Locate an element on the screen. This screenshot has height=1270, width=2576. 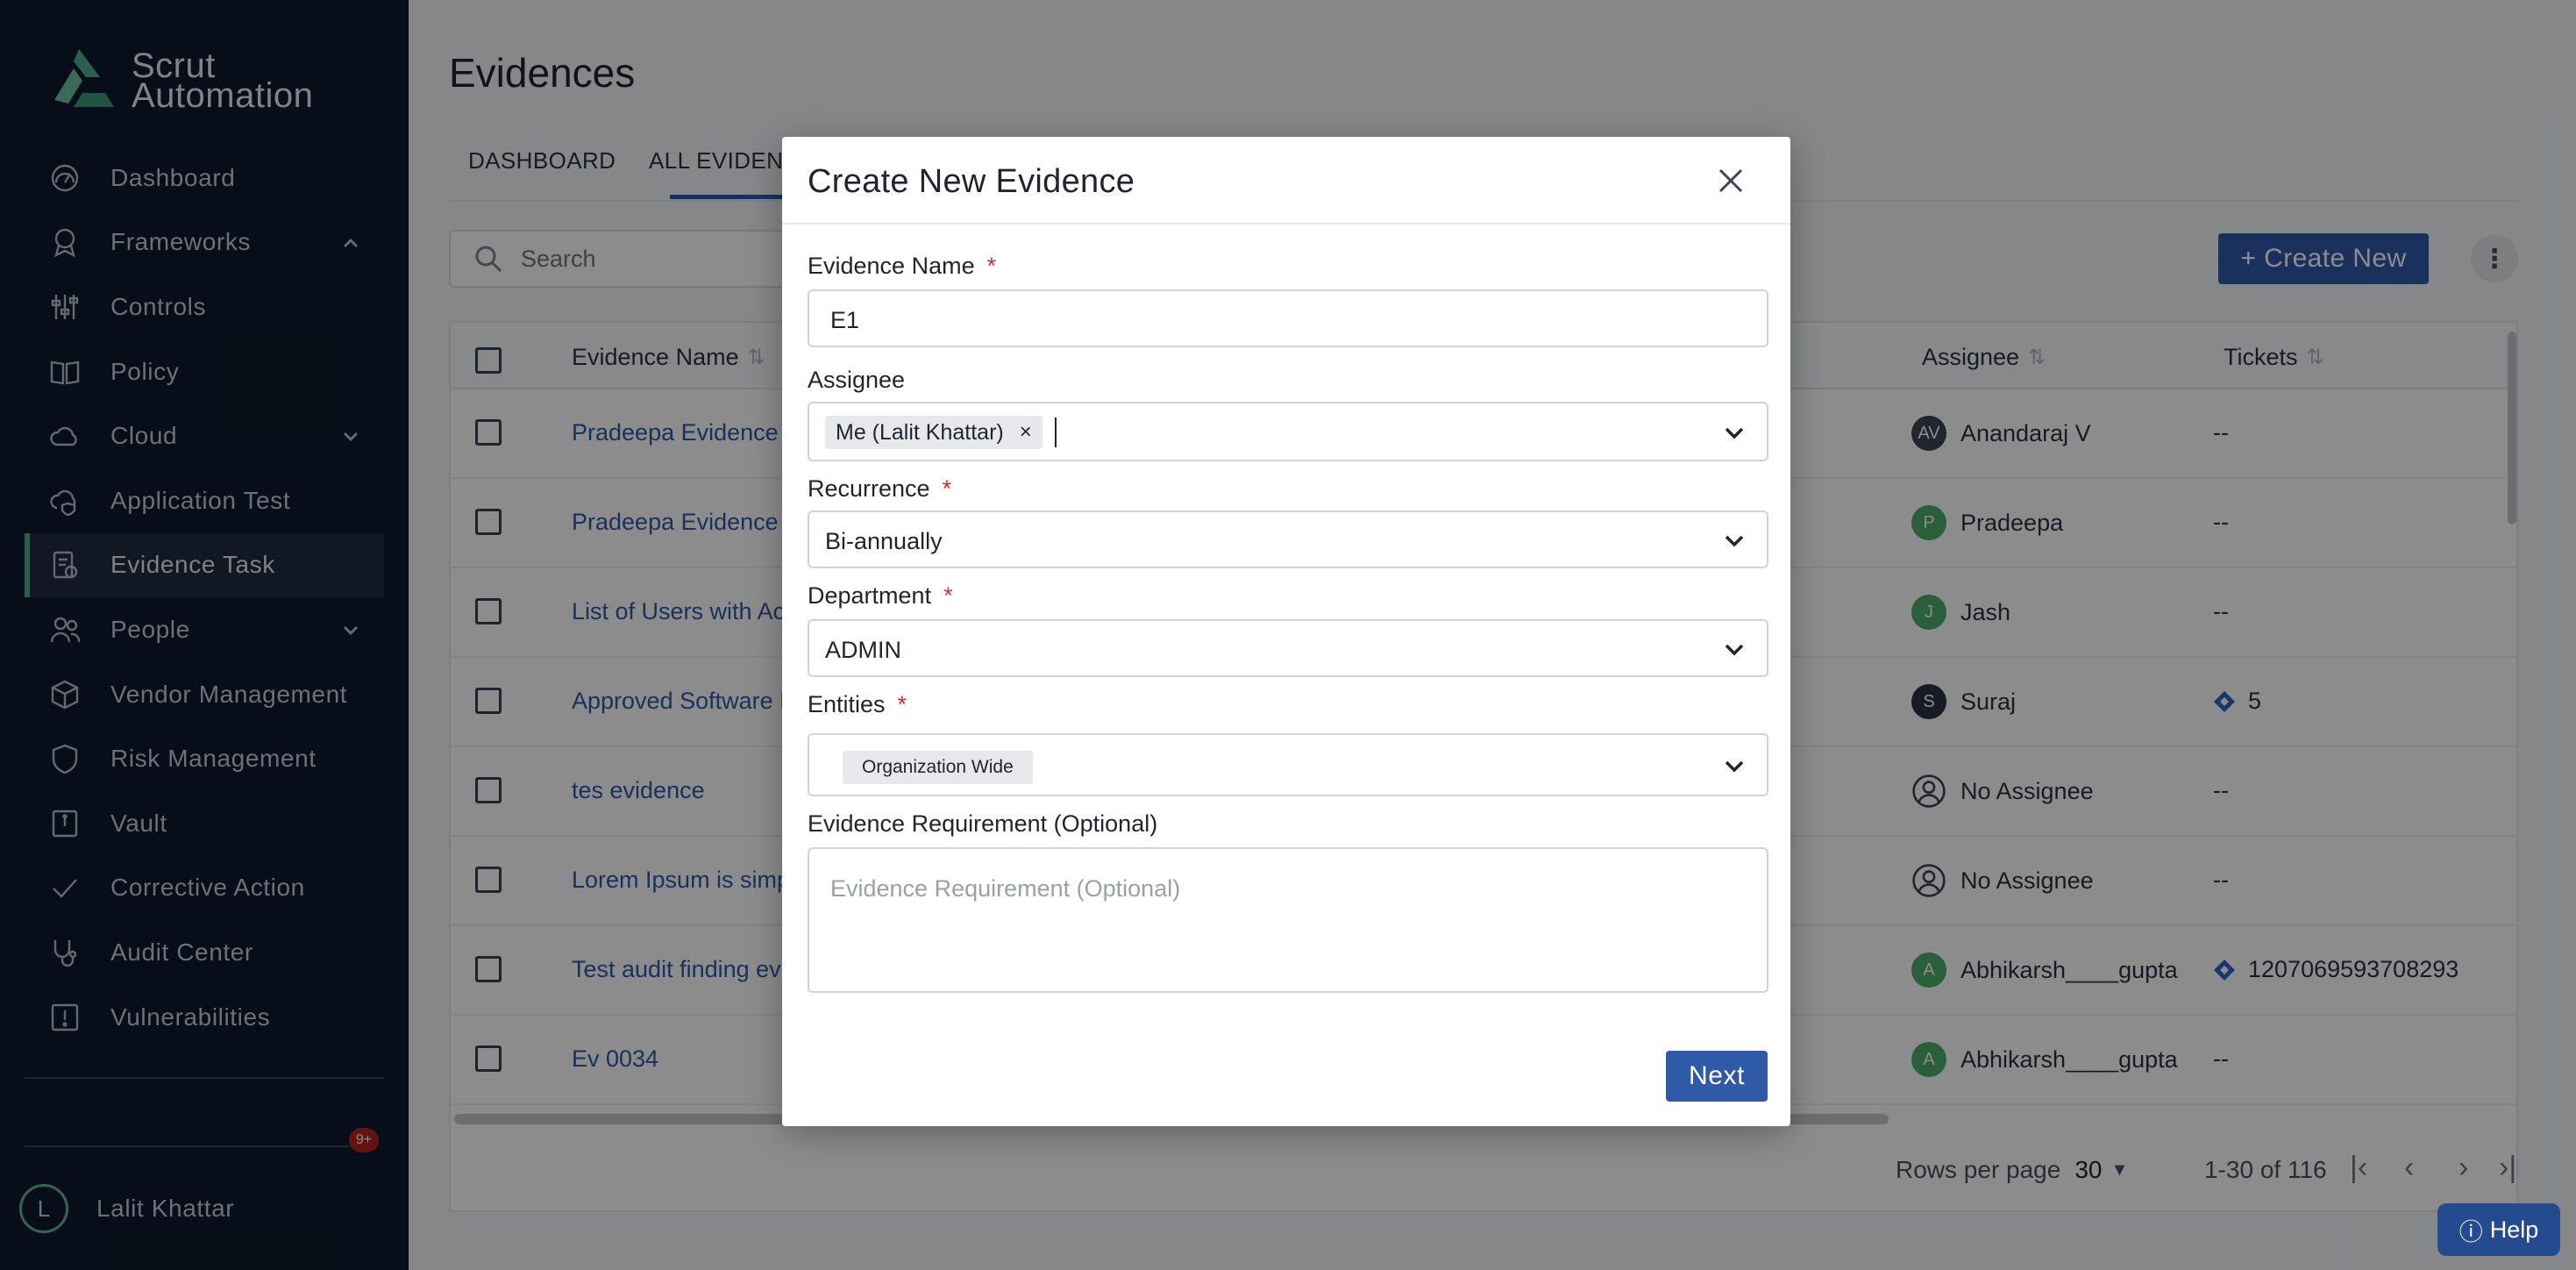
recurrence-label: Recurrence * is located at coordinates (880, 488).